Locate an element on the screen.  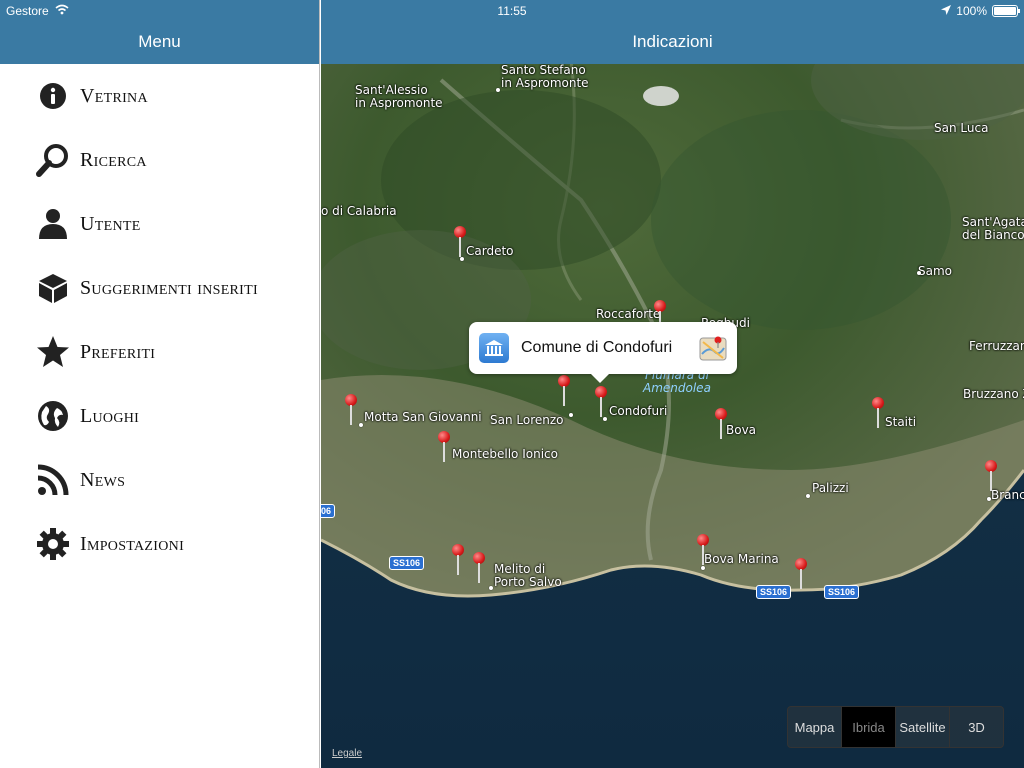
directions-map-icon is located at coordinates (713, 348).